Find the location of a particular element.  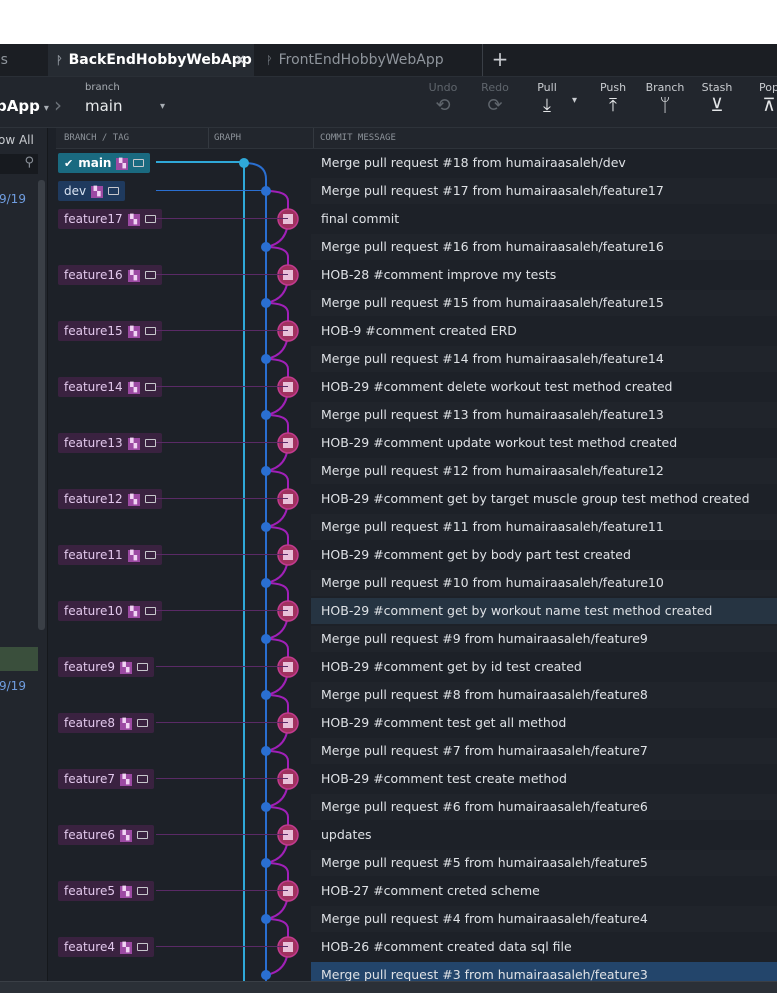

branch-button: Branch ᛘ is located at coordinates (665, 98).